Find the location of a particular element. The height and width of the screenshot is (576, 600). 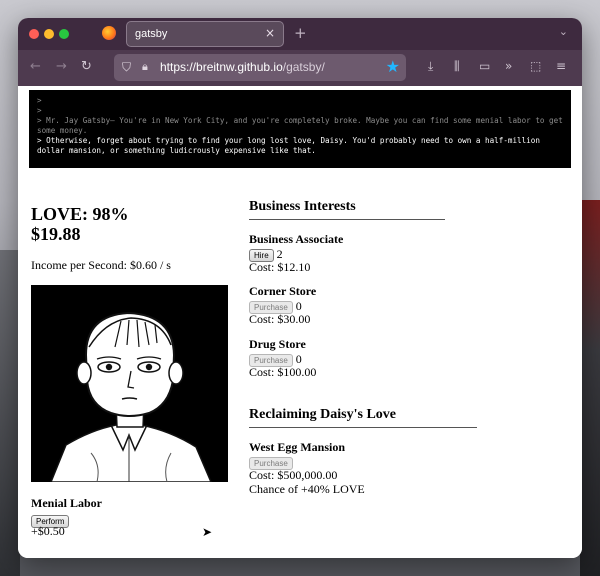

title-bar: gatsby × + ⌄ is located at coordinates (300, 34).